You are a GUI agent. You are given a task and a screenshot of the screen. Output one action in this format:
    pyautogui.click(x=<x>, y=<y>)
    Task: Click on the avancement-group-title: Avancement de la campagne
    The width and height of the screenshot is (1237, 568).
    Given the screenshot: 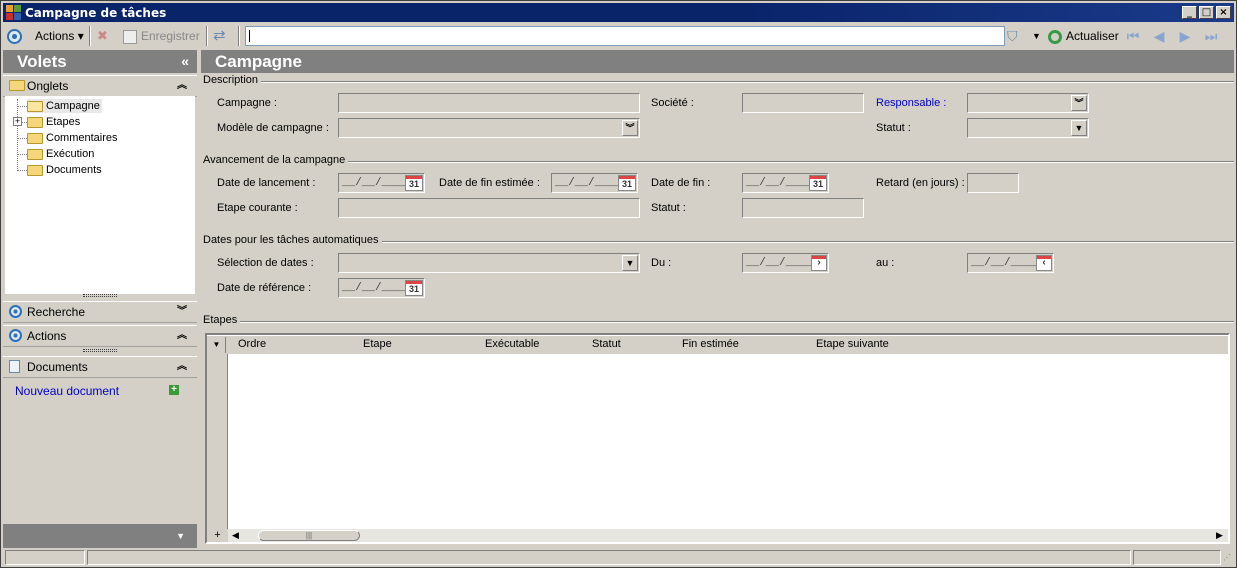 What is the action you would take?
    pyautogui.click(x=276, y=160)
    